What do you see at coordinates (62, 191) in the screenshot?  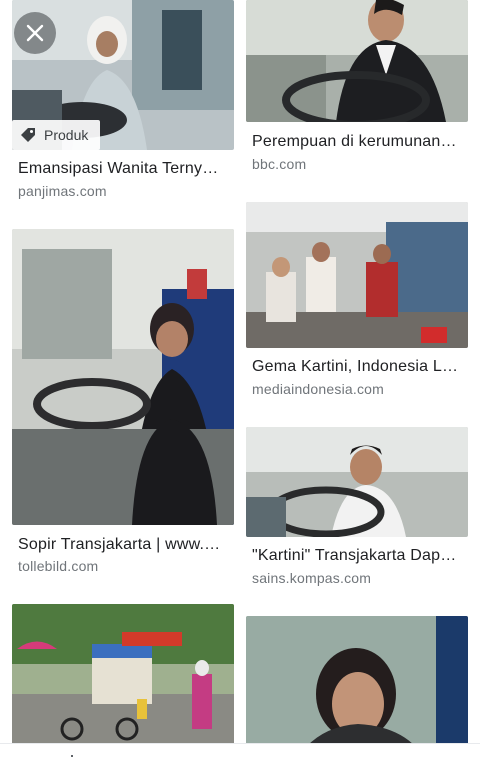 I see `result-source: panjimas.com` at bounding box center [62, 191].